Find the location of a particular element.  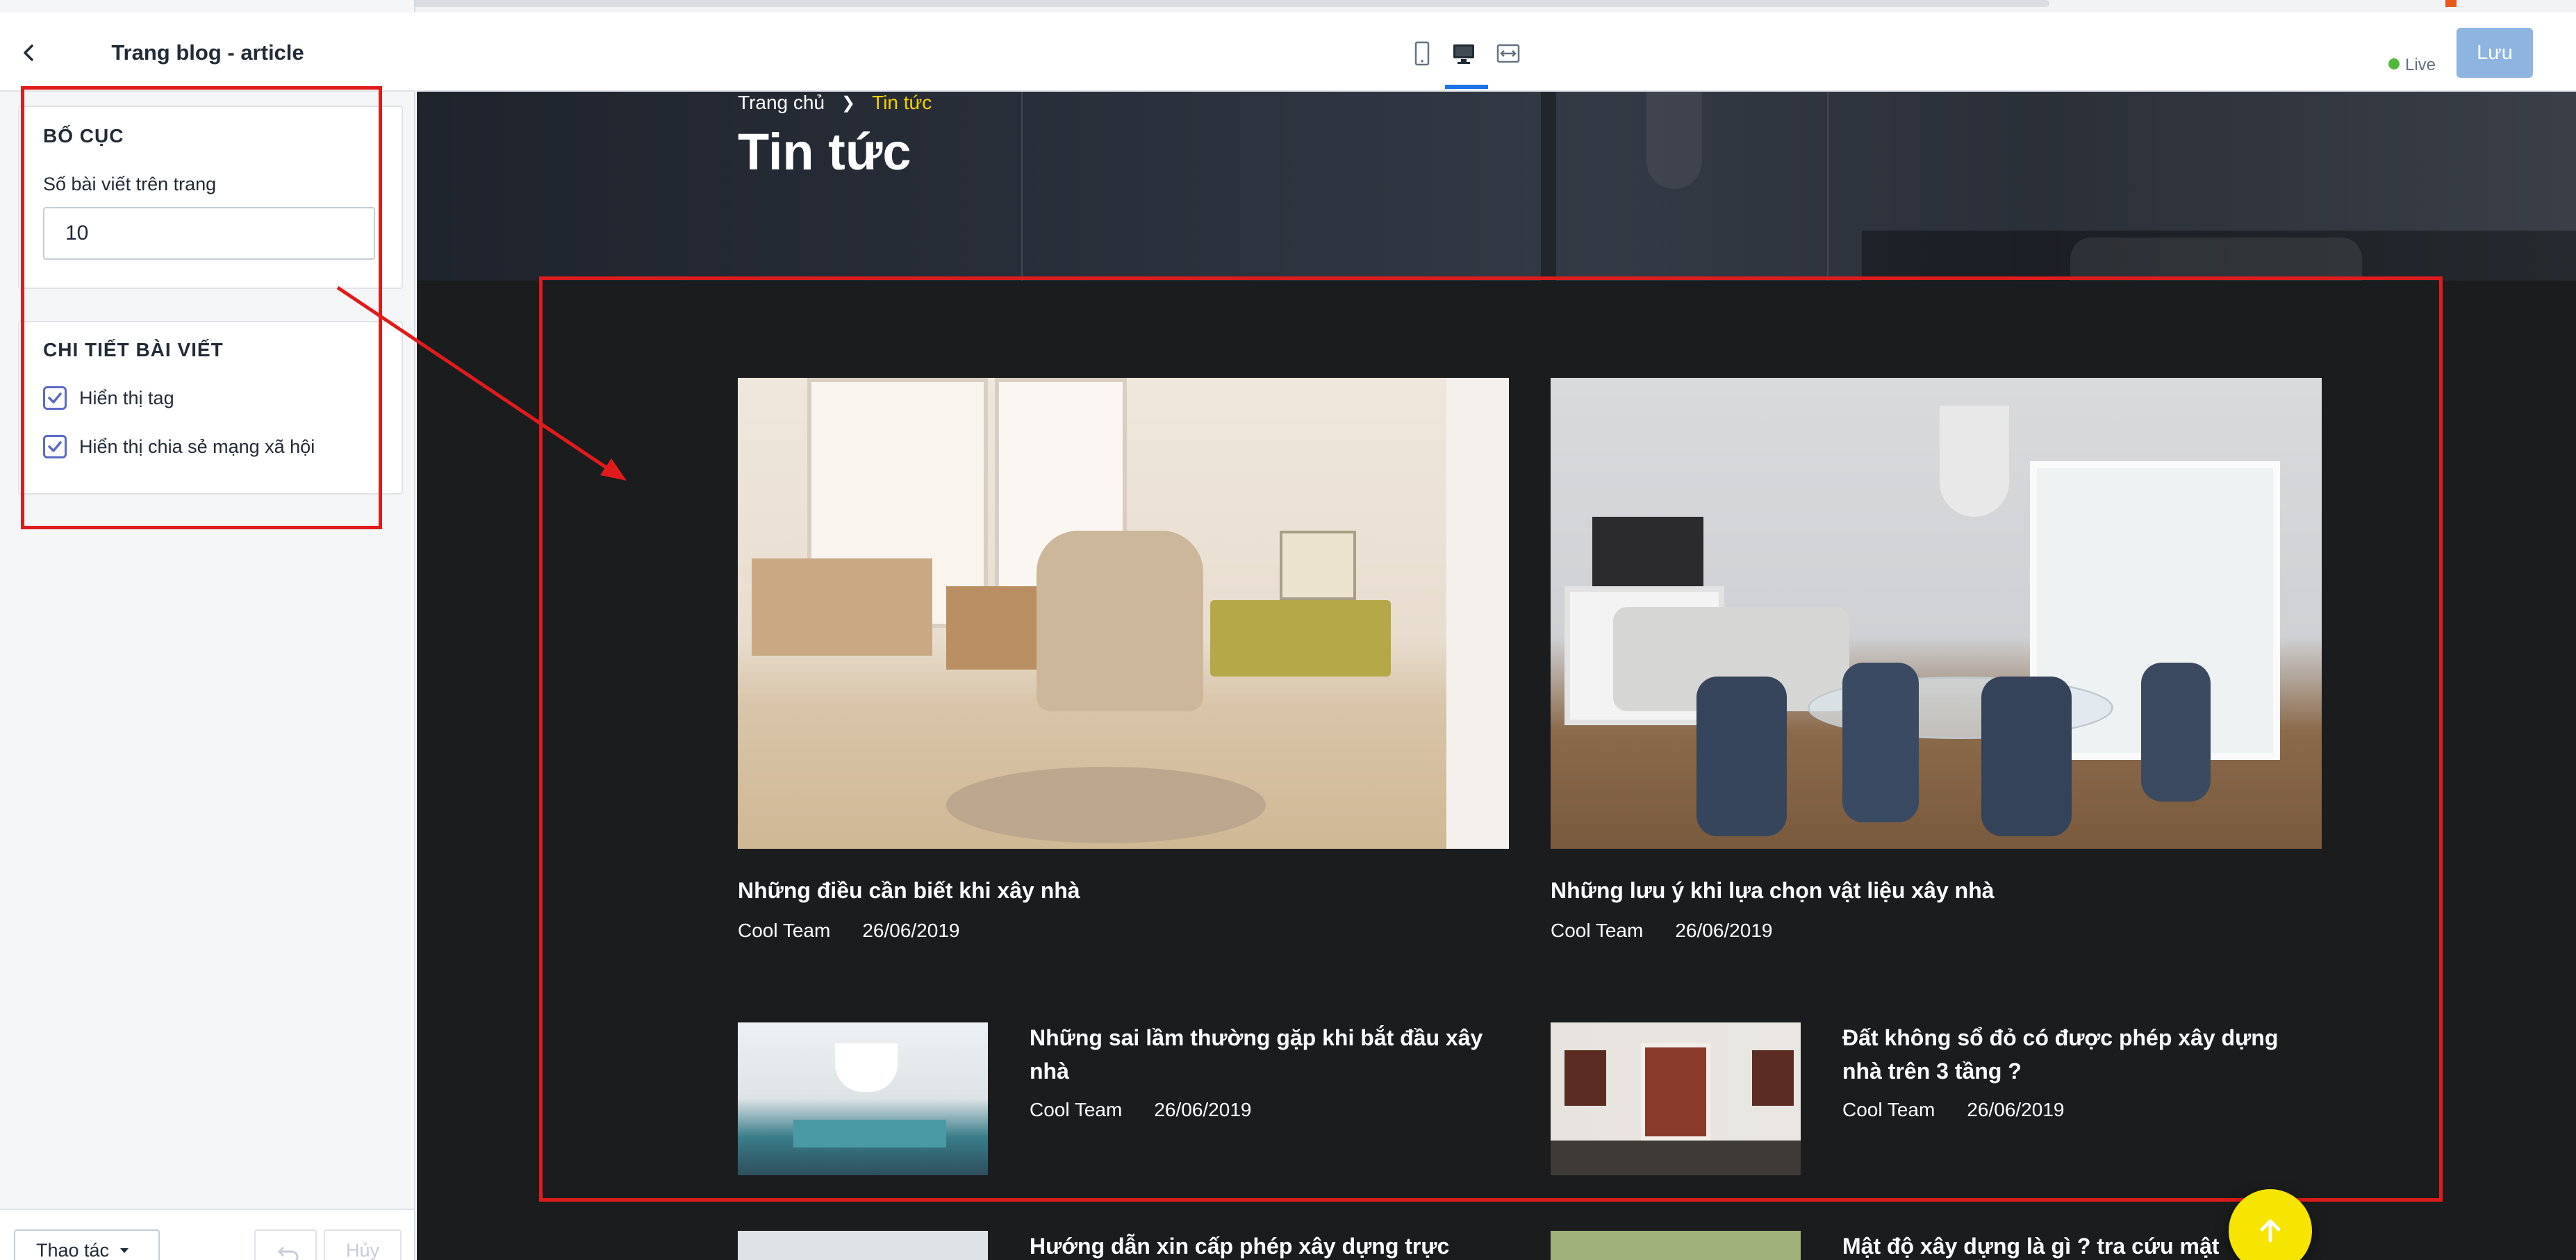

device-desktop-button is located at coordinates (1464, 53).